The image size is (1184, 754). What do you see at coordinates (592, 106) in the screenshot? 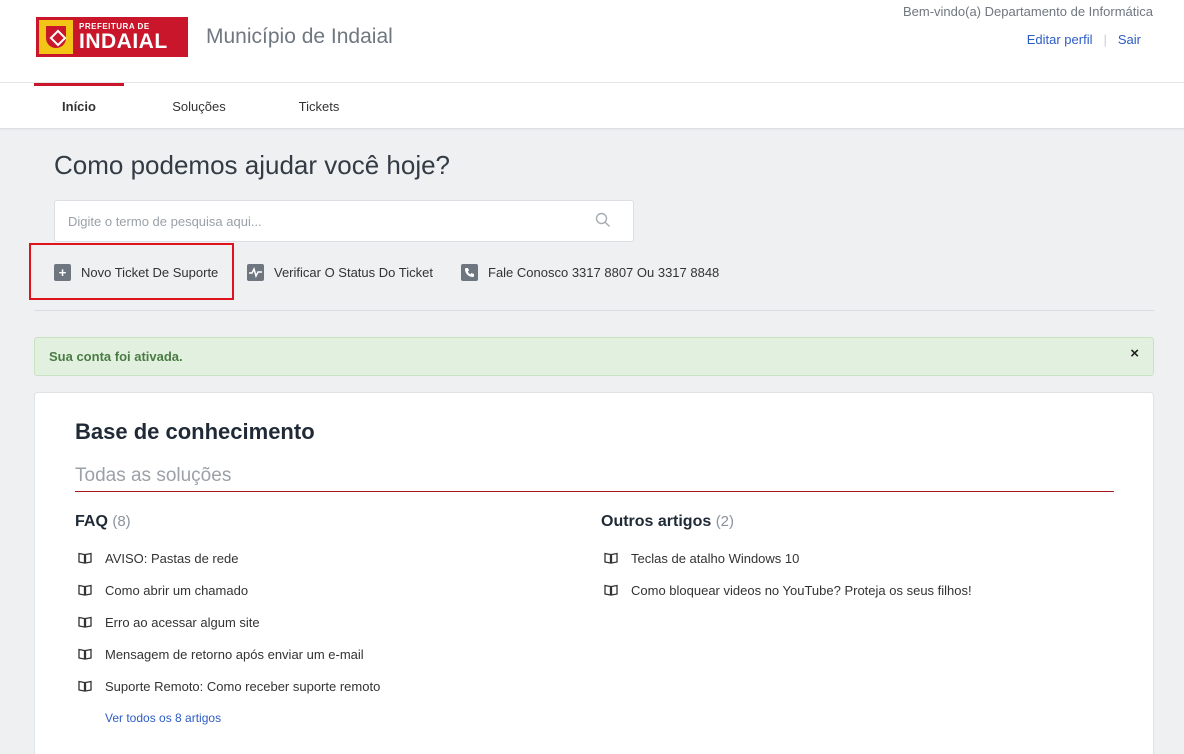
I see `main-nav: Início Soluções Tickets` at bounding box center [592, 106].